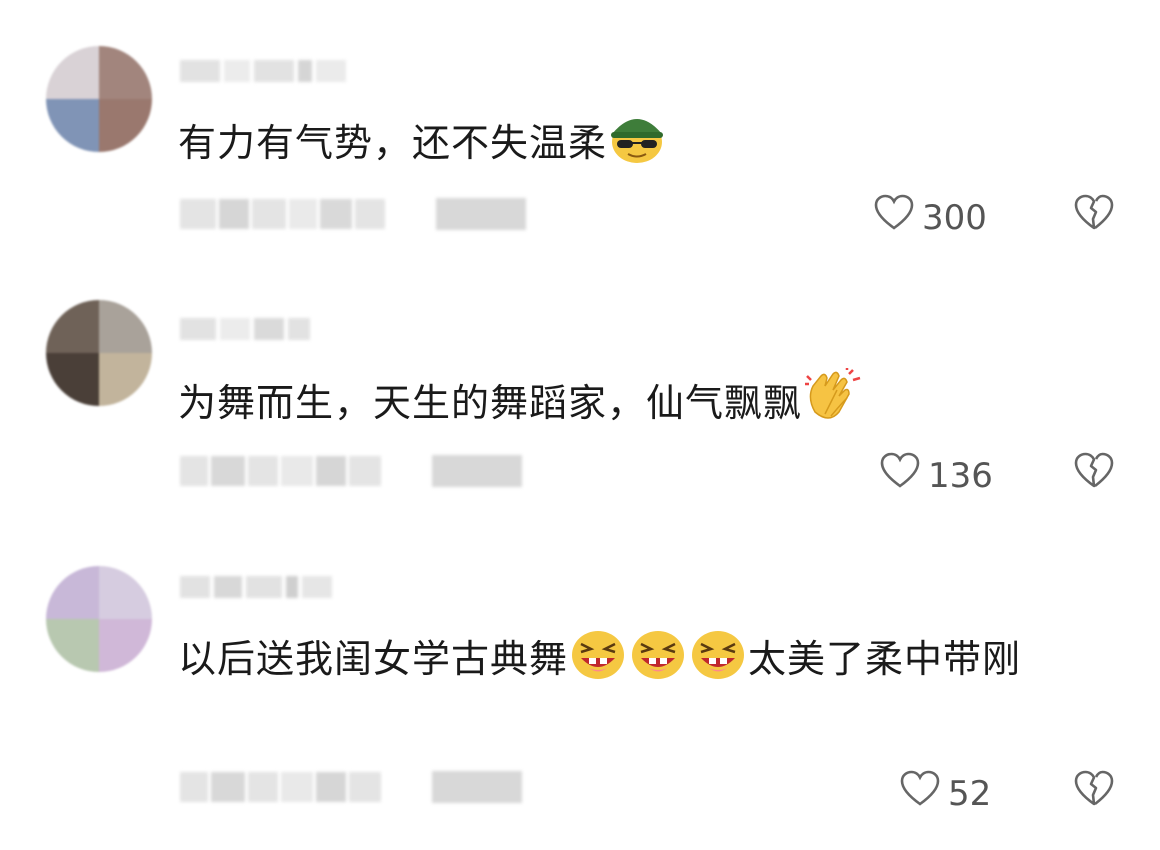 The width and height of the screenshot is (1160, 850). Describe the element at coordinates (970, 793) in the screenshot. I see `like-count: 52` at that location.